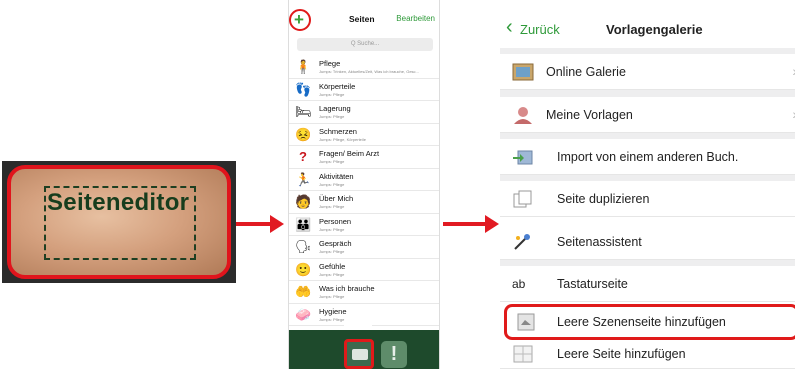 This screenshot has width=795, height=369. I want to click on page-name: Gespräch, so click(335, 243).